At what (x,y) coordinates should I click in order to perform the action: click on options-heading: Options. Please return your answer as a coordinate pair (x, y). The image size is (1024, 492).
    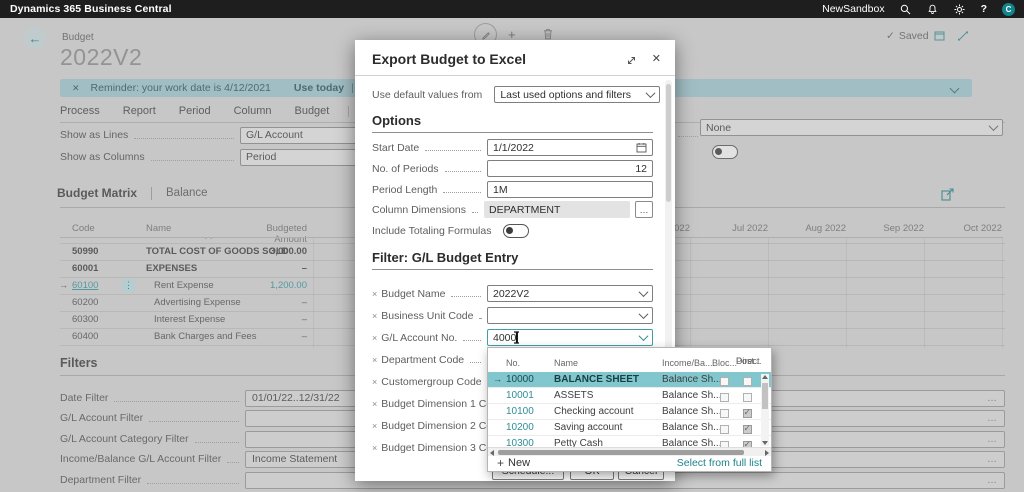
    Looking at the image, I should click on (397, 120).